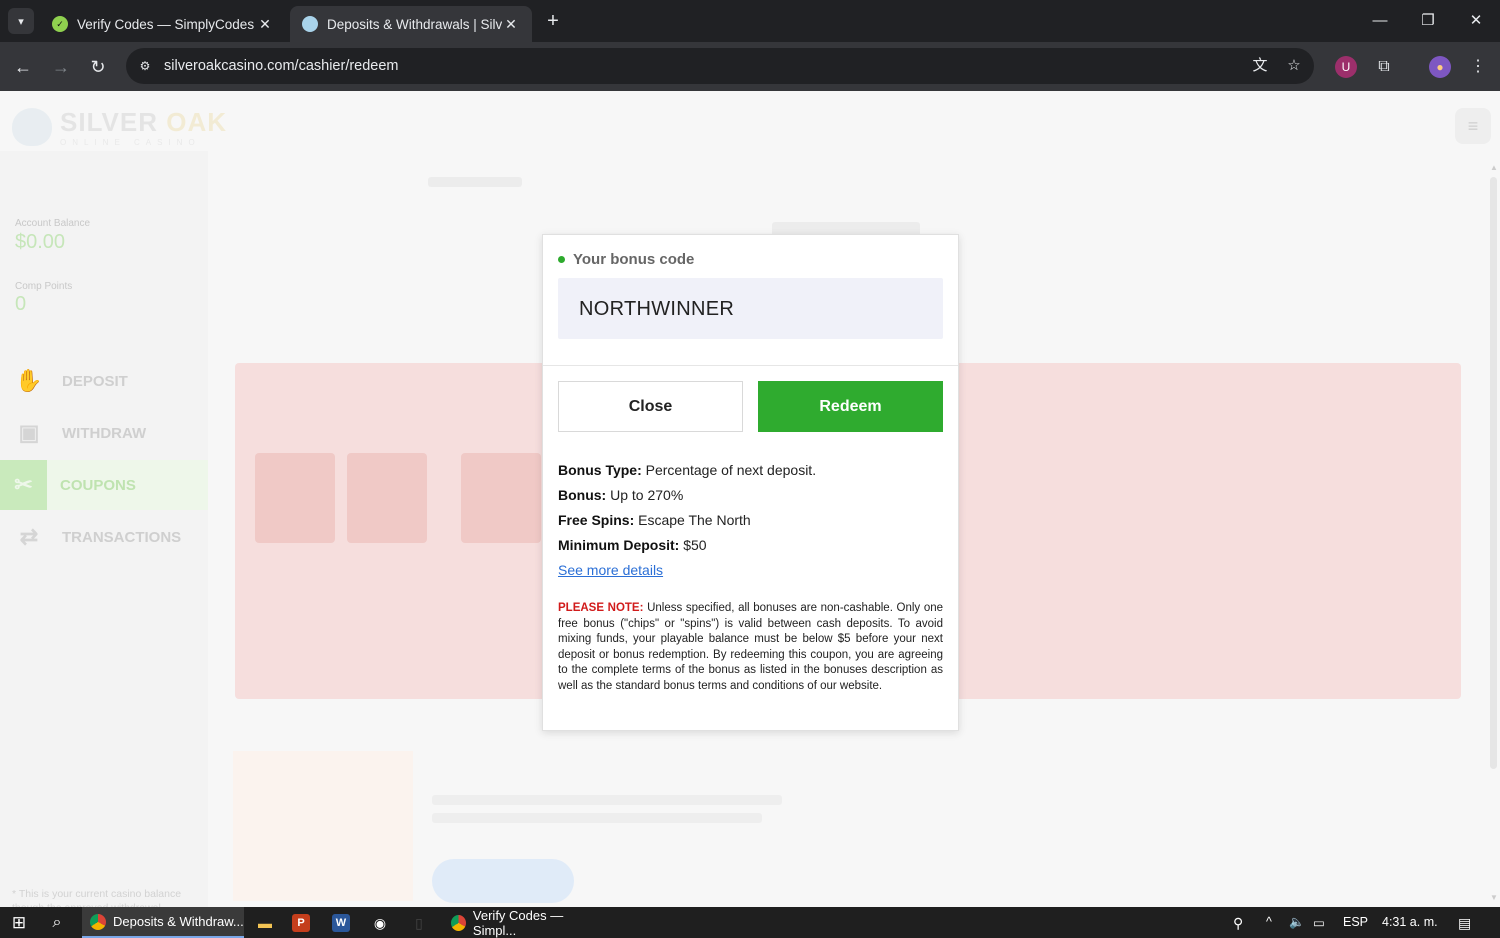 The image size is (1500, 938). Describe the element at coordinates (1346, 67) in the screenshot. I see `ublock-shield-icon: U` at that location.